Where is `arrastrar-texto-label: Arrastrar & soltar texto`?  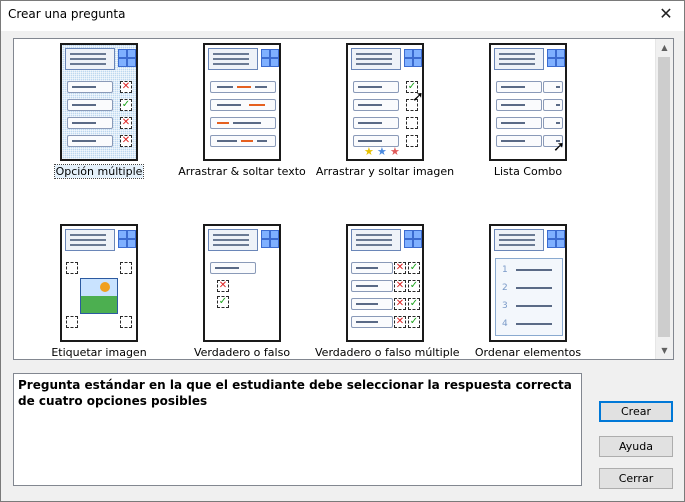 arrastrar-texto-label: Arrastrar & soltar texto is located at coordinates (242, 171).